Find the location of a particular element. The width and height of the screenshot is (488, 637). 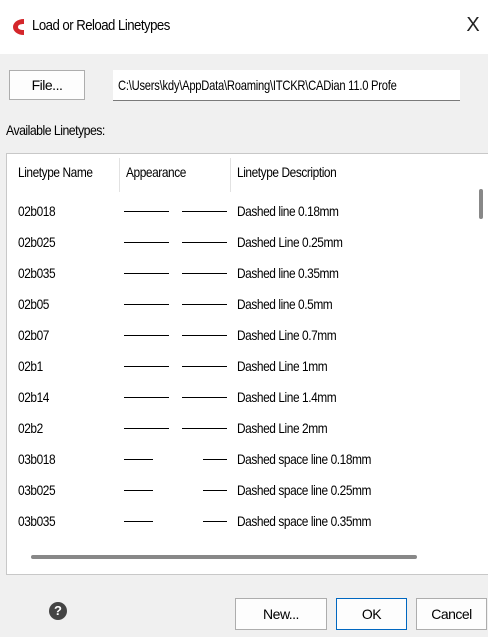

linetype-description: Dashed line 0.18mm is located at coordinates (288, 211).